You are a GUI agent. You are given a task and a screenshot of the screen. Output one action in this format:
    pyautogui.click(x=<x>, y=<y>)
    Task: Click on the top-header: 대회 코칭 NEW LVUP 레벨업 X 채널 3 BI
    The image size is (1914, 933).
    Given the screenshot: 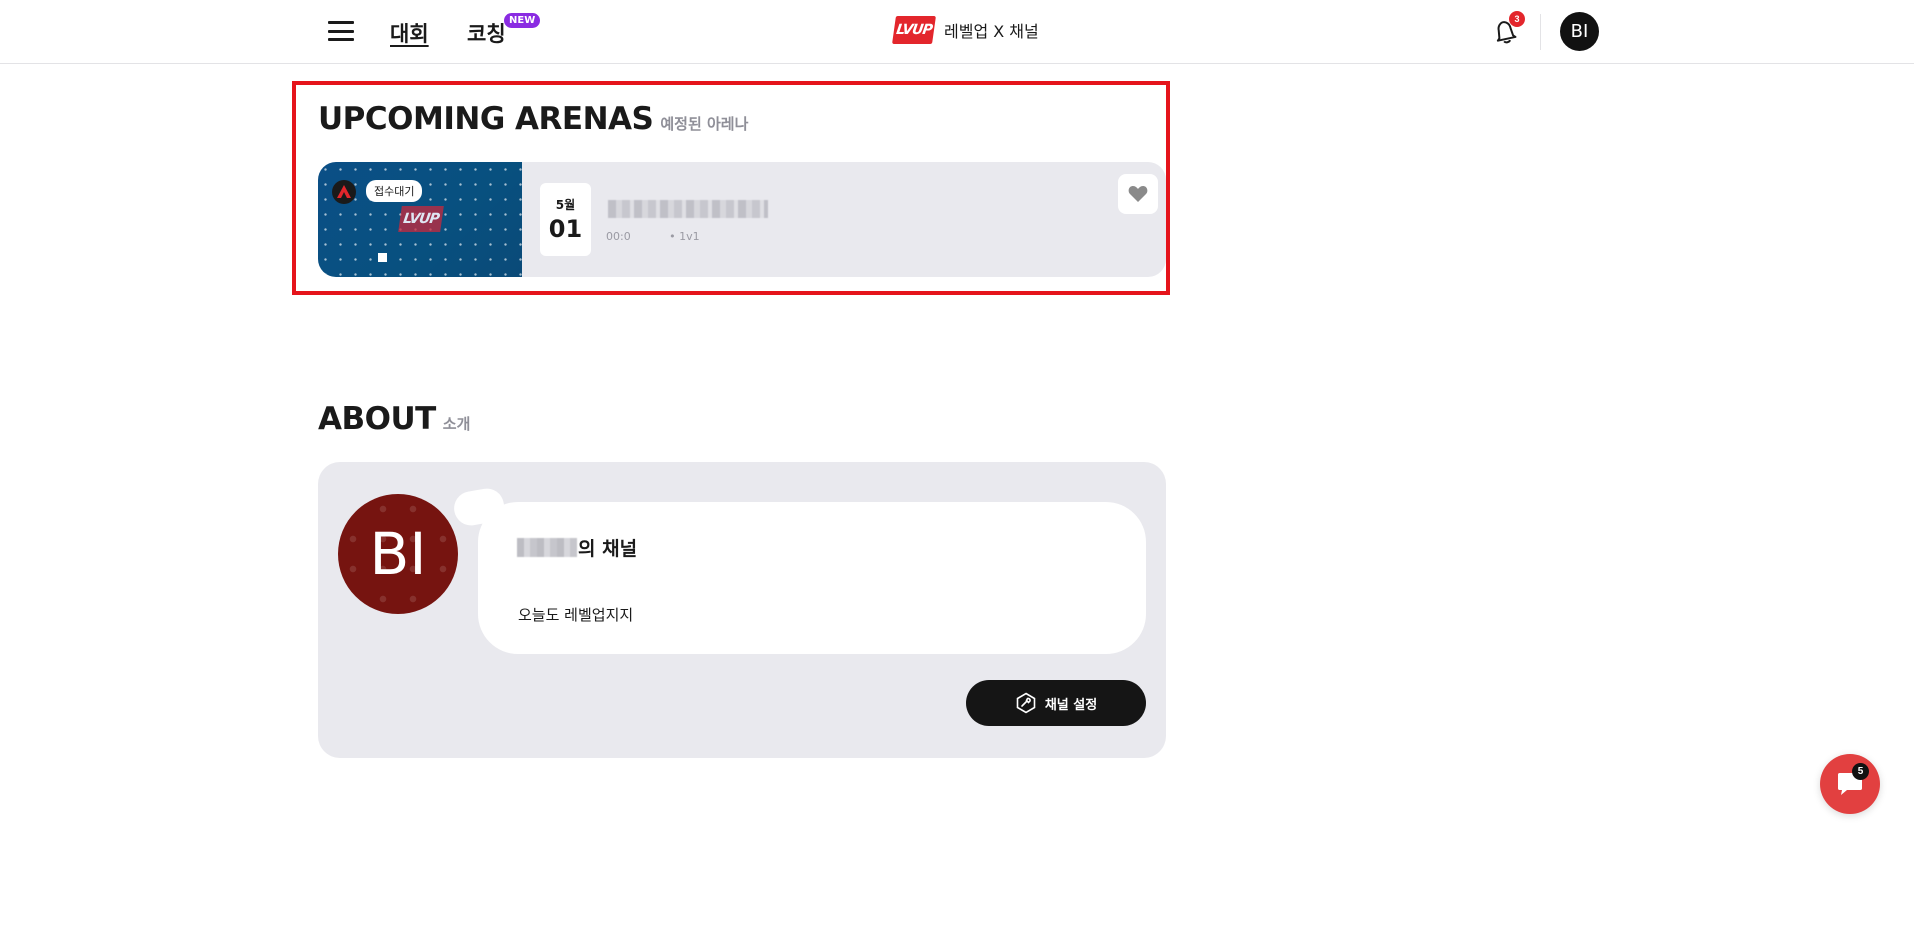 What is the action you would take?
    pyautogui.click(x=957, y=32)
    